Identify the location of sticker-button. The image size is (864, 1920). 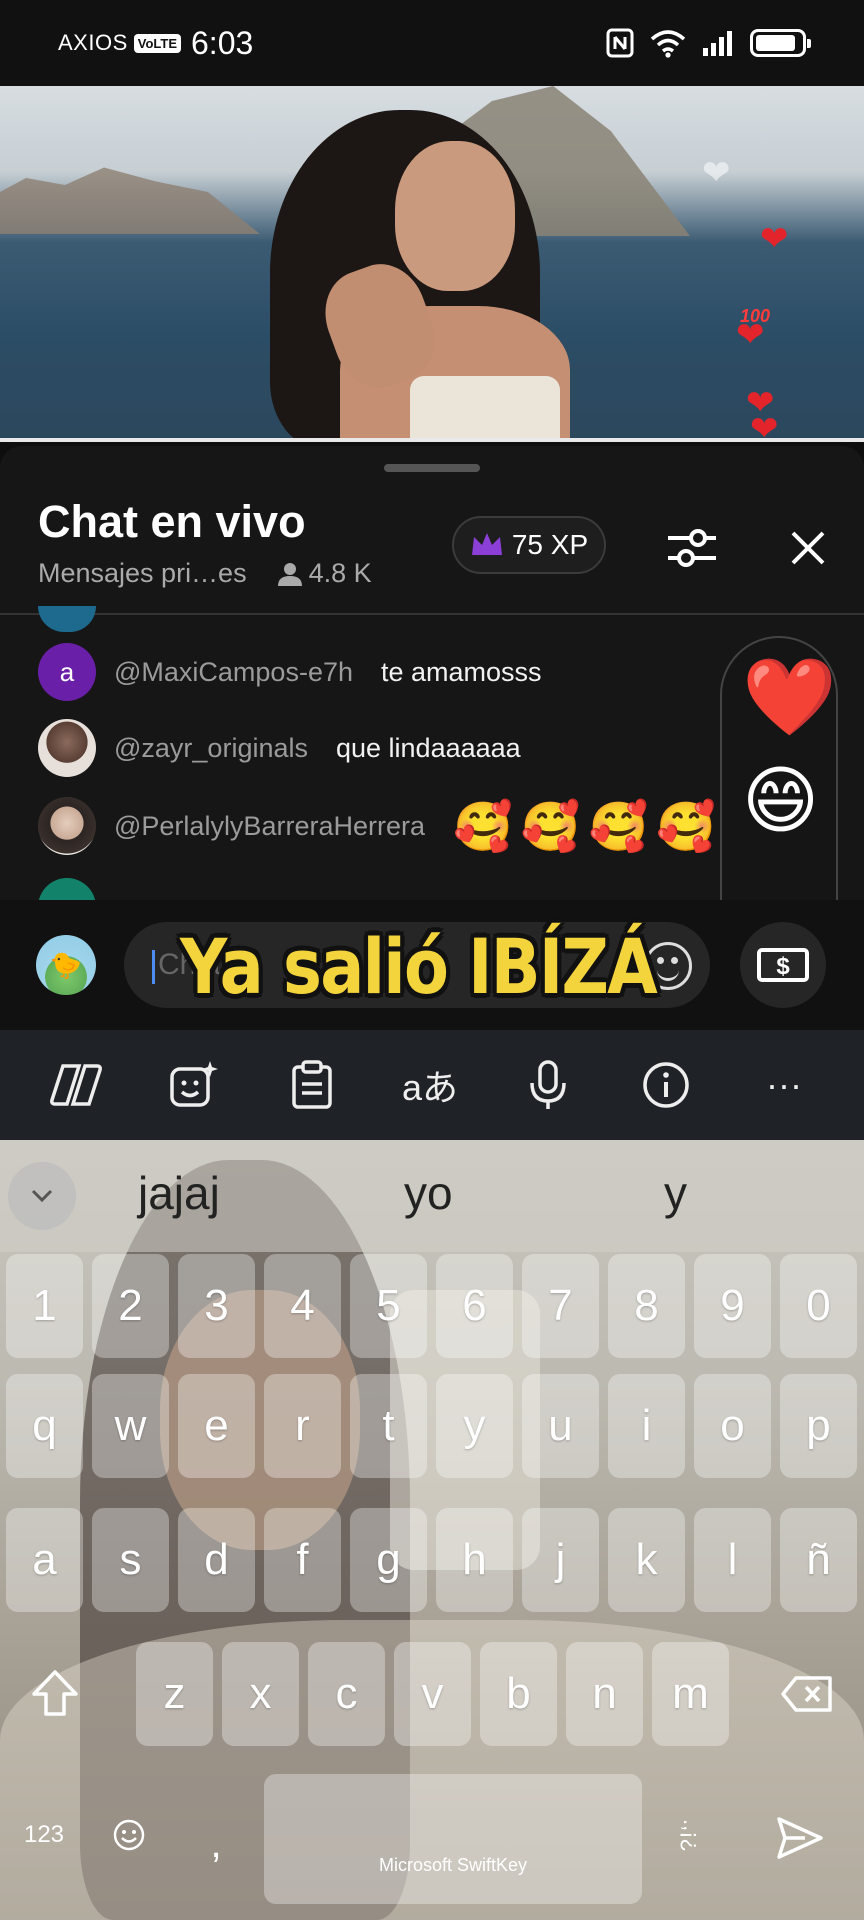
(194, 1085).